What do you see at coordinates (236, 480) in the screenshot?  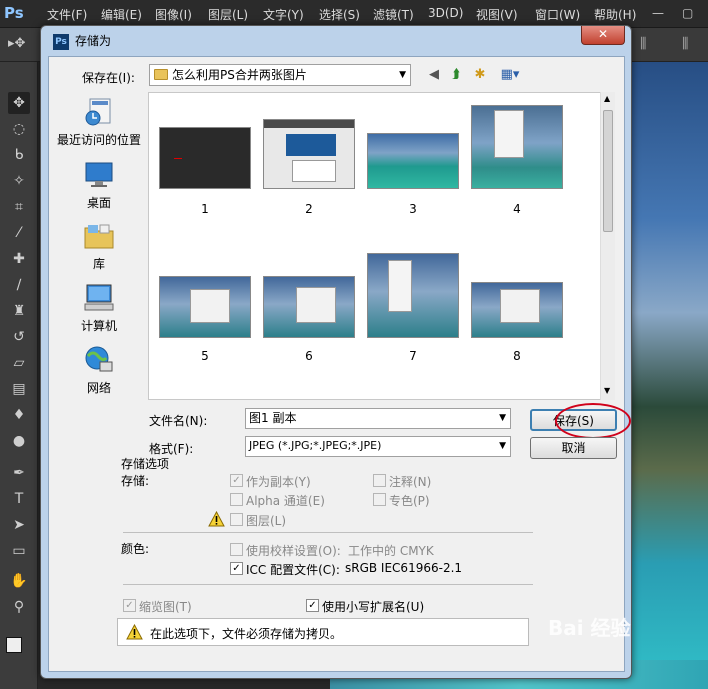 I see `as-copy-checkbox: ✓` at bounding box center [236, 480].